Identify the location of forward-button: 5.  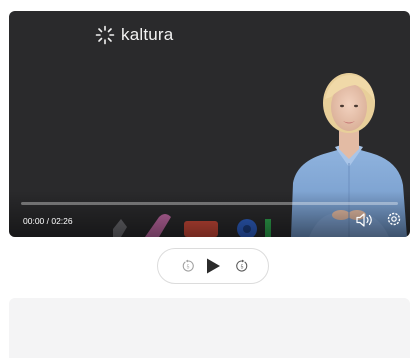
(242, 266).